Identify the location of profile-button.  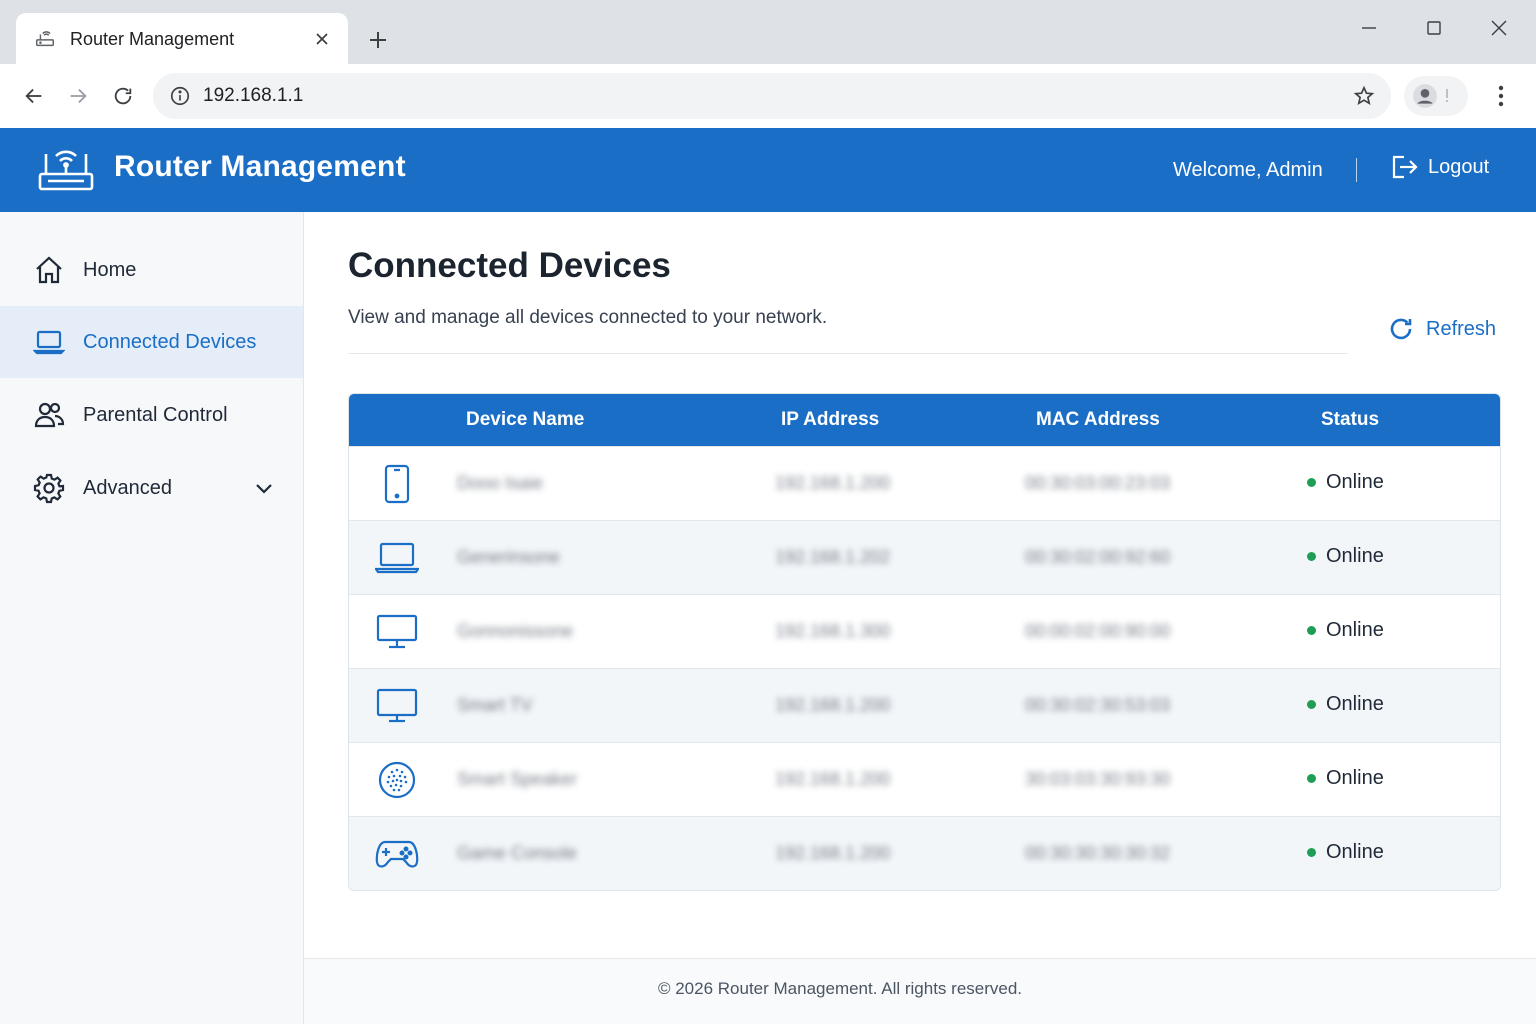
(1436, 96).